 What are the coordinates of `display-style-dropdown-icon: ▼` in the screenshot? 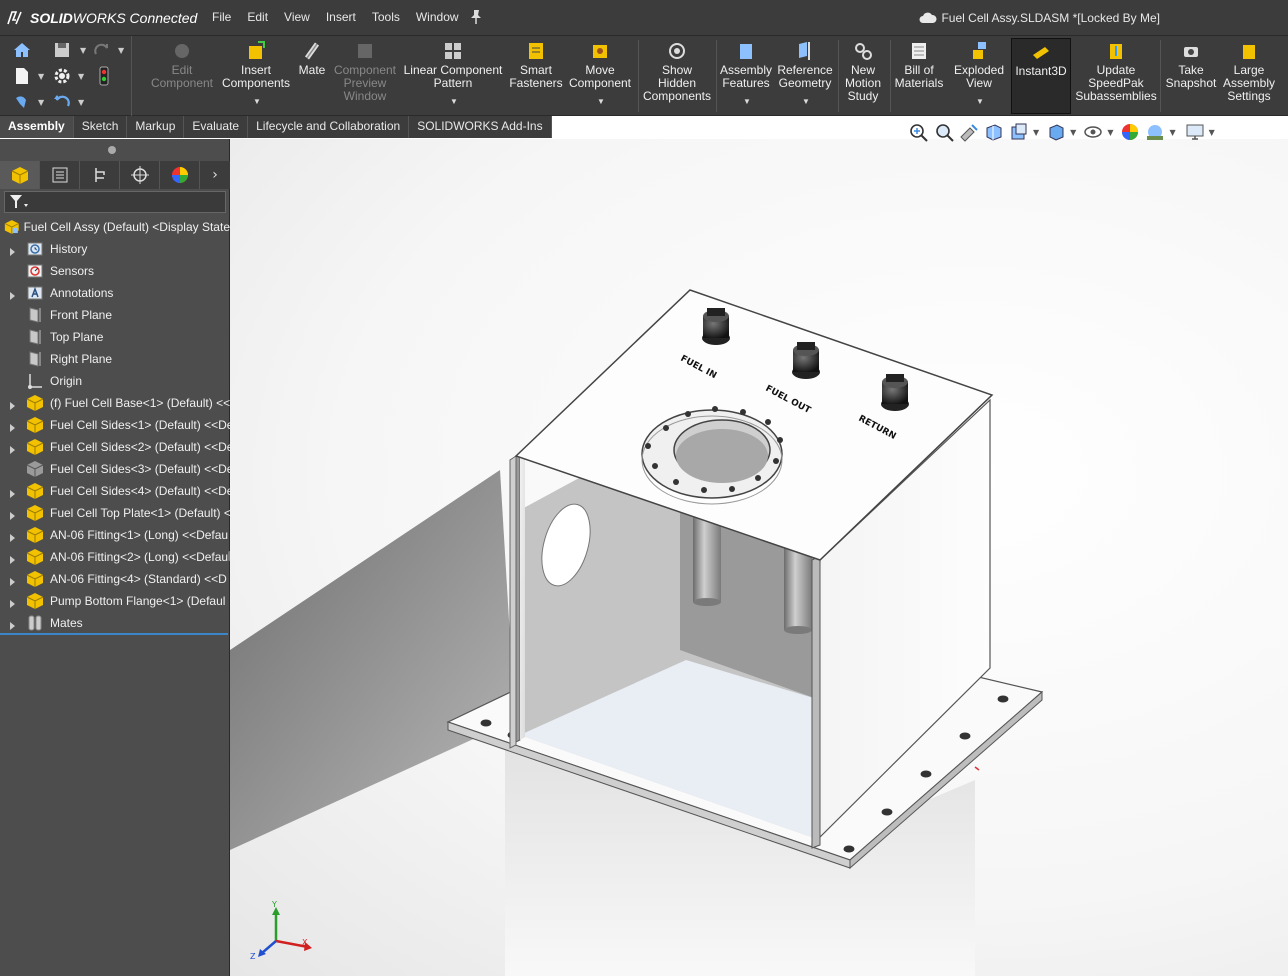 It's located at (1073, 132).